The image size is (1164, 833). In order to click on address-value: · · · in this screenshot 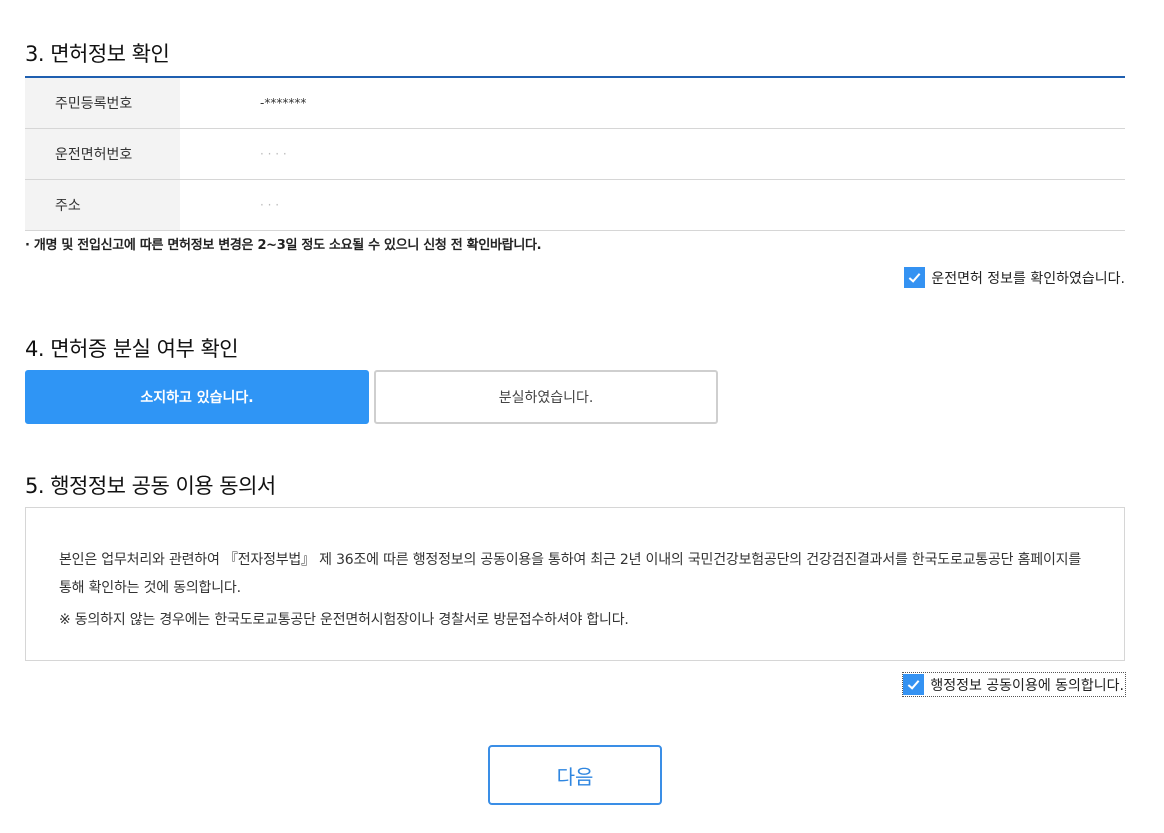, I will do `click(270, 205)`.